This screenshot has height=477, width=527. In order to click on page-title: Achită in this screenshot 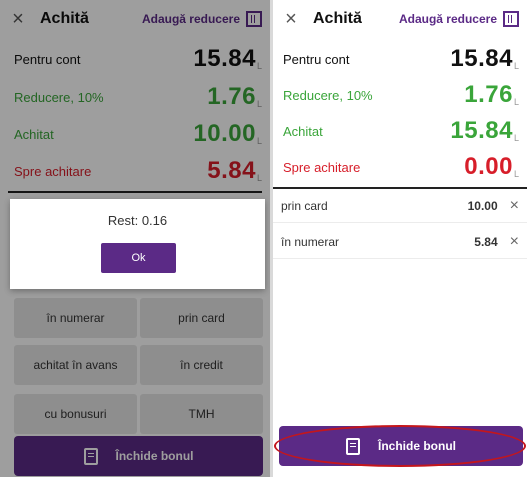, I will do `click(337, 18)`.